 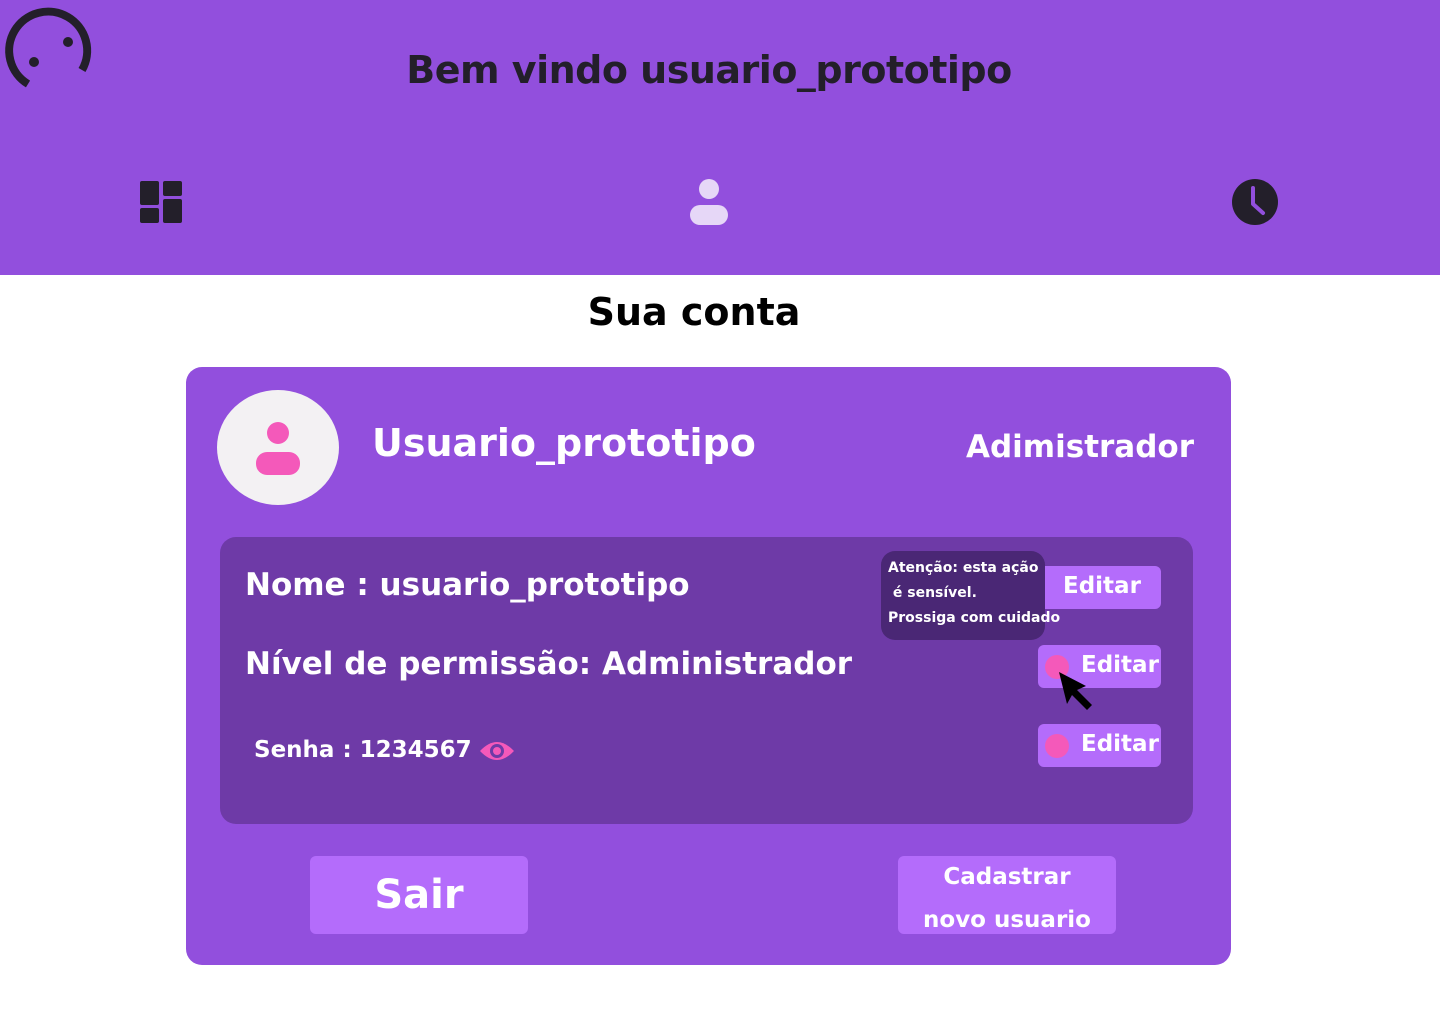 What do you see at coordinates (1007, 920) in the screenshot?
I see `register-button-line: novo usuario` at bounding box center [1007, 920].